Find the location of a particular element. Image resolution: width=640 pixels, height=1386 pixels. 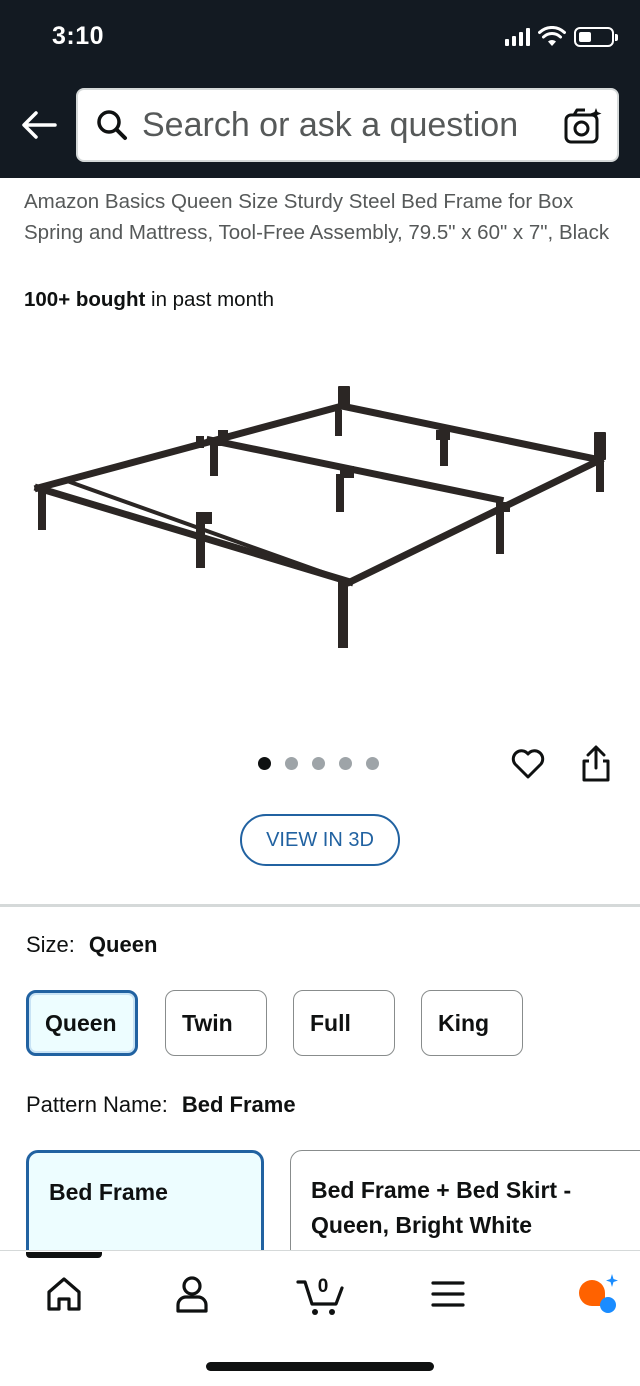

rufus-icon is located at coordinates (599, 1294).